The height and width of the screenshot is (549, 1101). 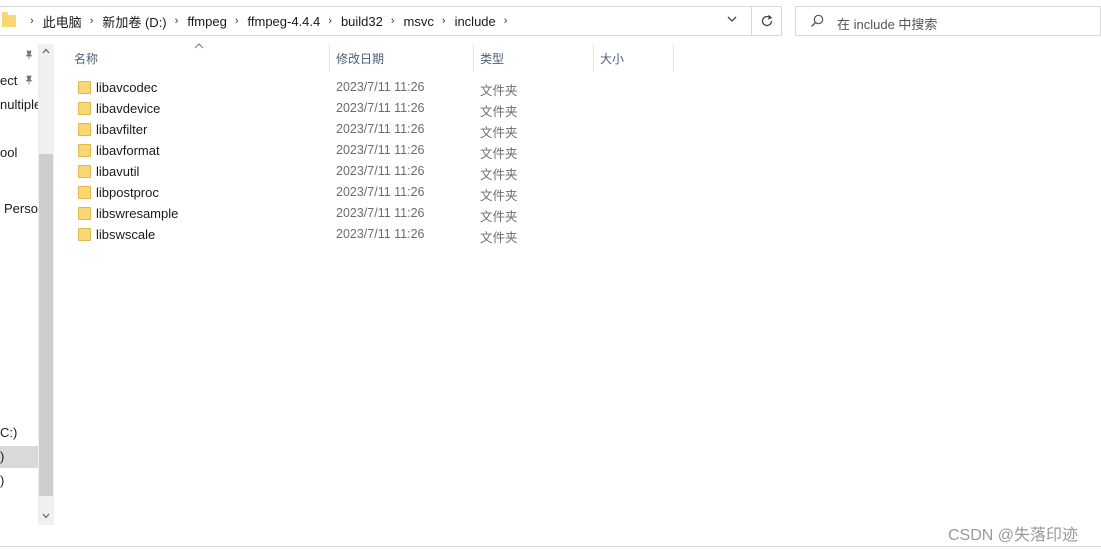 What do you see at coordinates (533, 61) in the screenshot?
I see `column-header-type: 类型` at bounding box center [533, 61].